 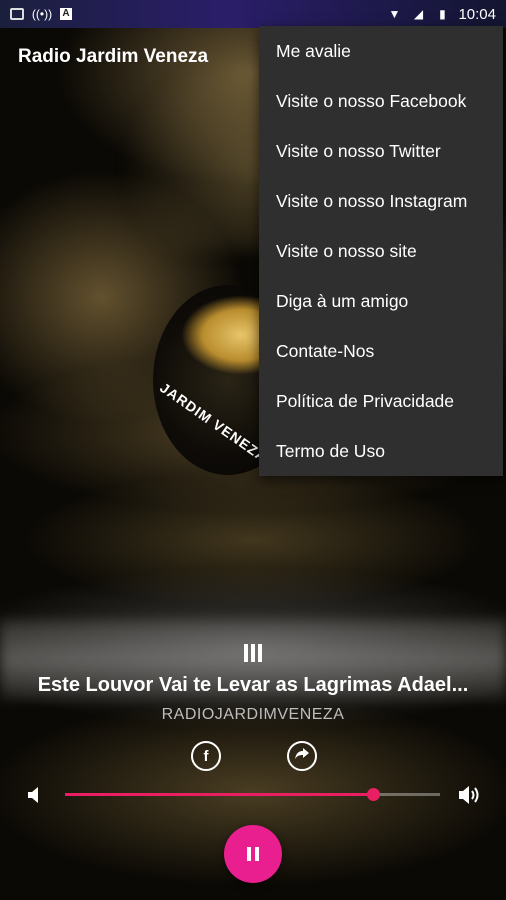 I want to click on app-title: Radio Jardim Veneza, so click(x=113, y=56).